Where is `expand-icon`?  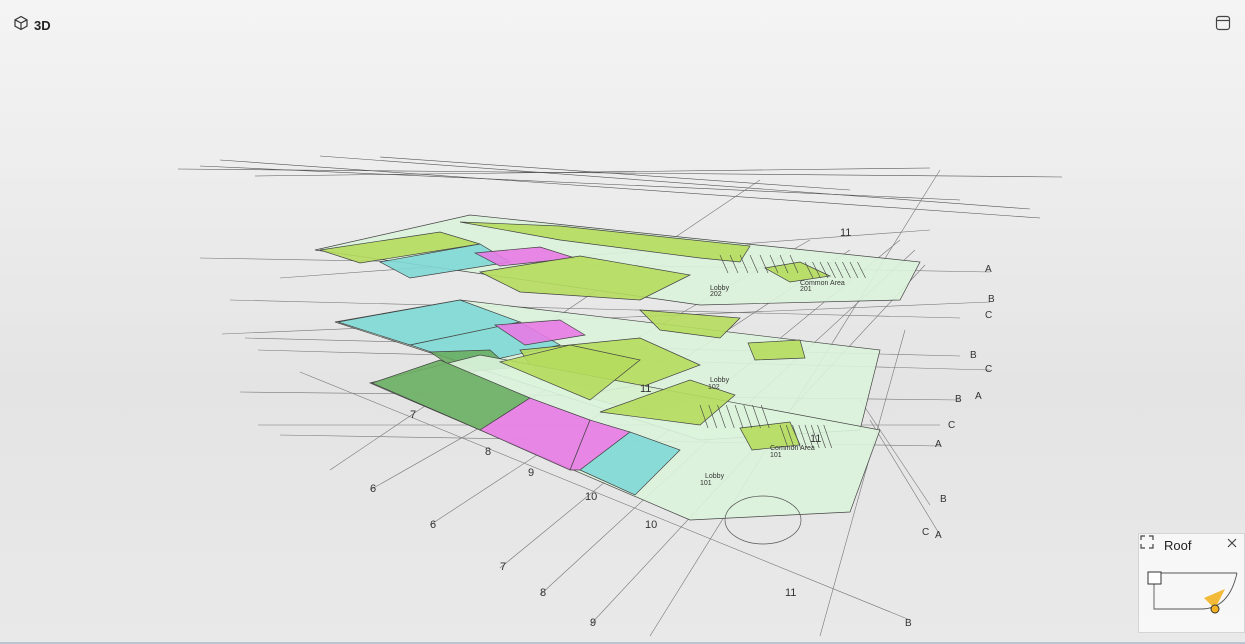 expand-icon is located at coordinates (1147, 542).